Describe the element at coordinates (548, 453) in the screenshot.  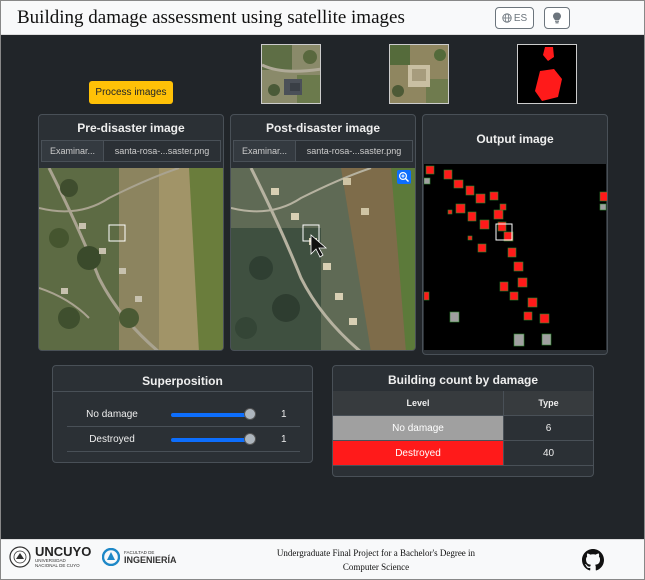
I see `destroyed-count-cell: 40` at that location.